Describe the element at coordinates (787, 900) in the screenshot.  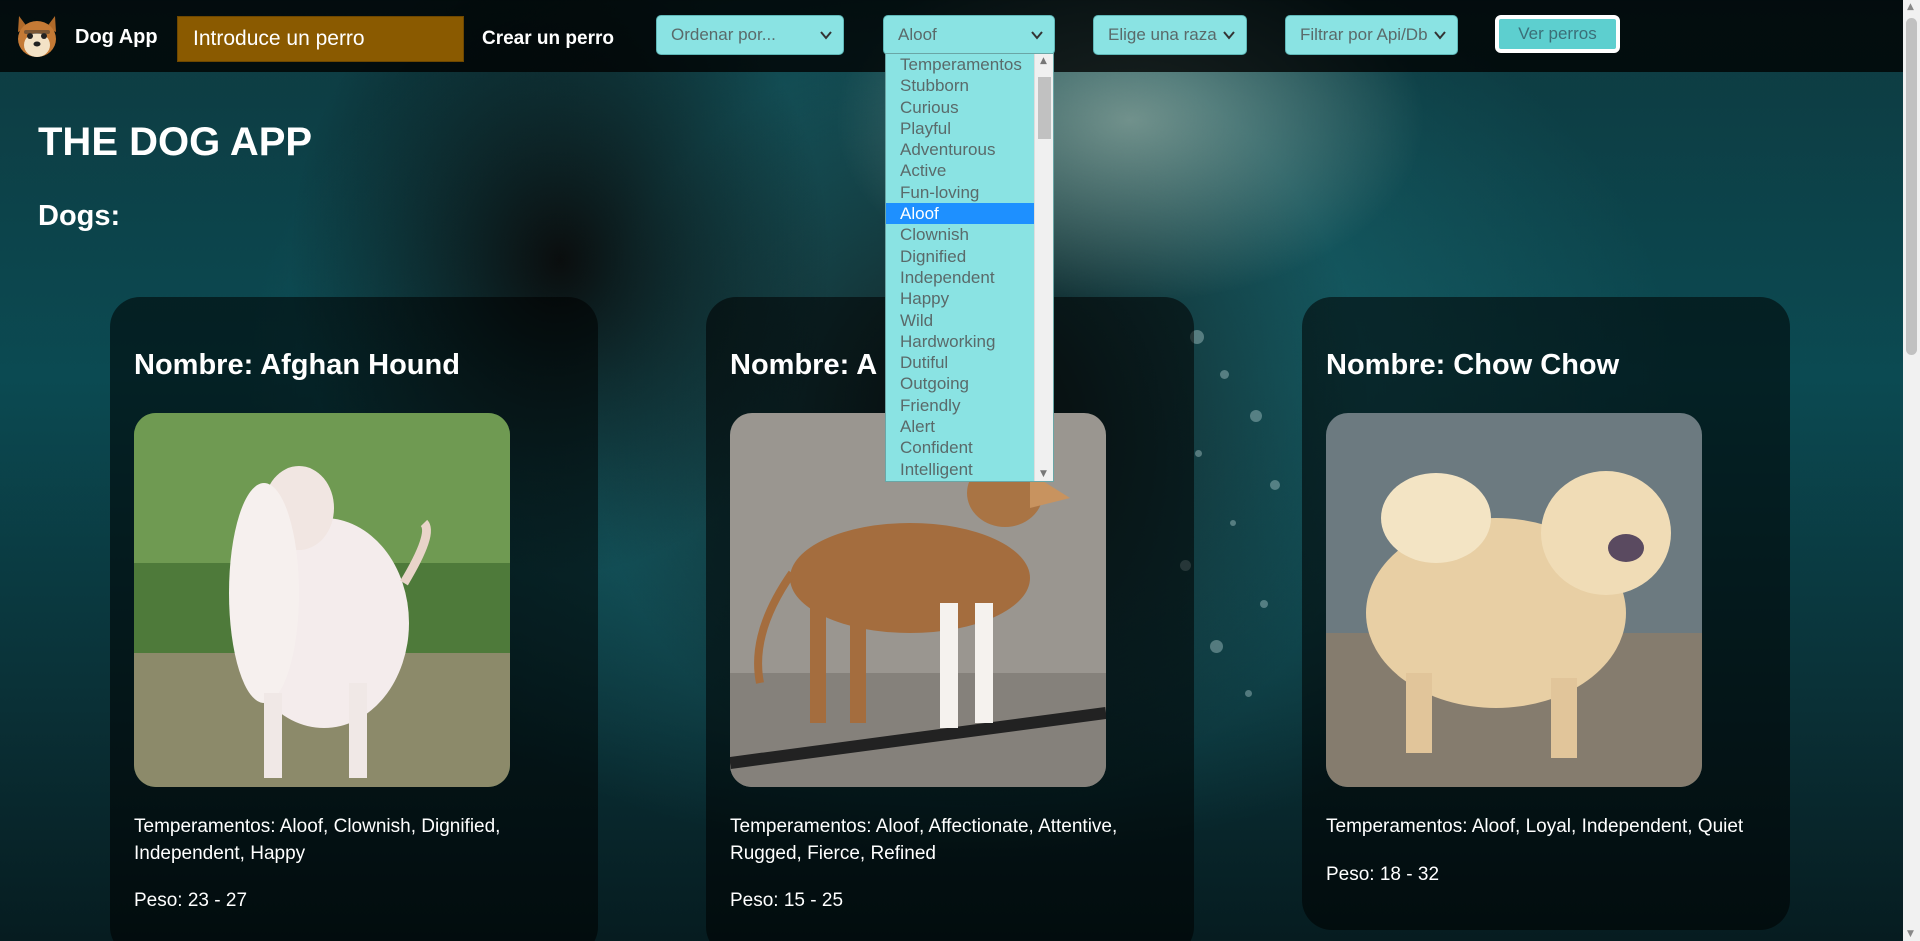
I see `dog-card-weight: Peso: 15 - 25` at that location.